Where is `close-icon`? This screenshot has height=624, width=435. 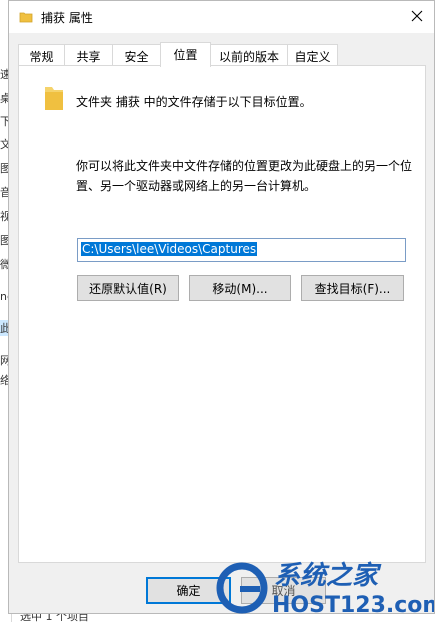
close-icon is located at coordinates (417, 16).